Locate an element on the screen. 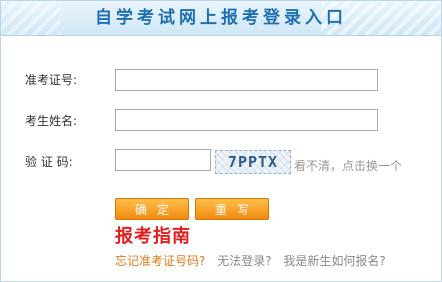  header-bar: 自学考试网上报考登录入口 is located at coordinates (221, 18).